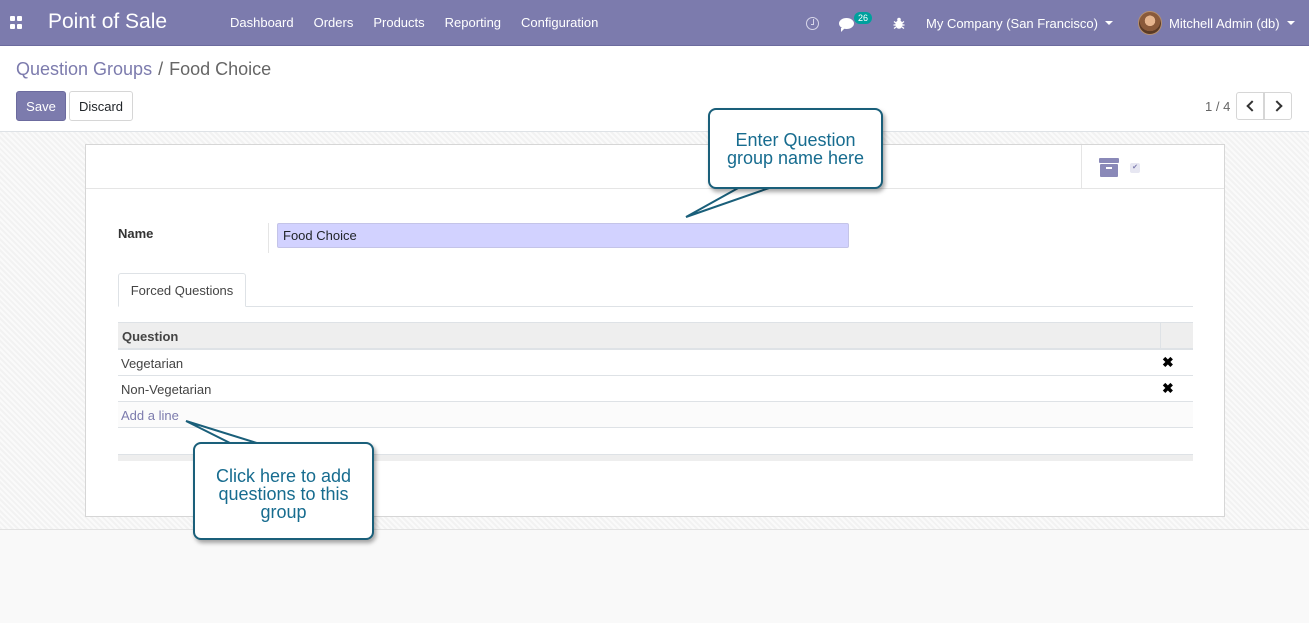 Image resolution: width=1309 pixels, height=623 pixels. Describe the element at coordinates (655, 363) in the screenshot. I see `table-row: Vegetarian ✖` at that location.